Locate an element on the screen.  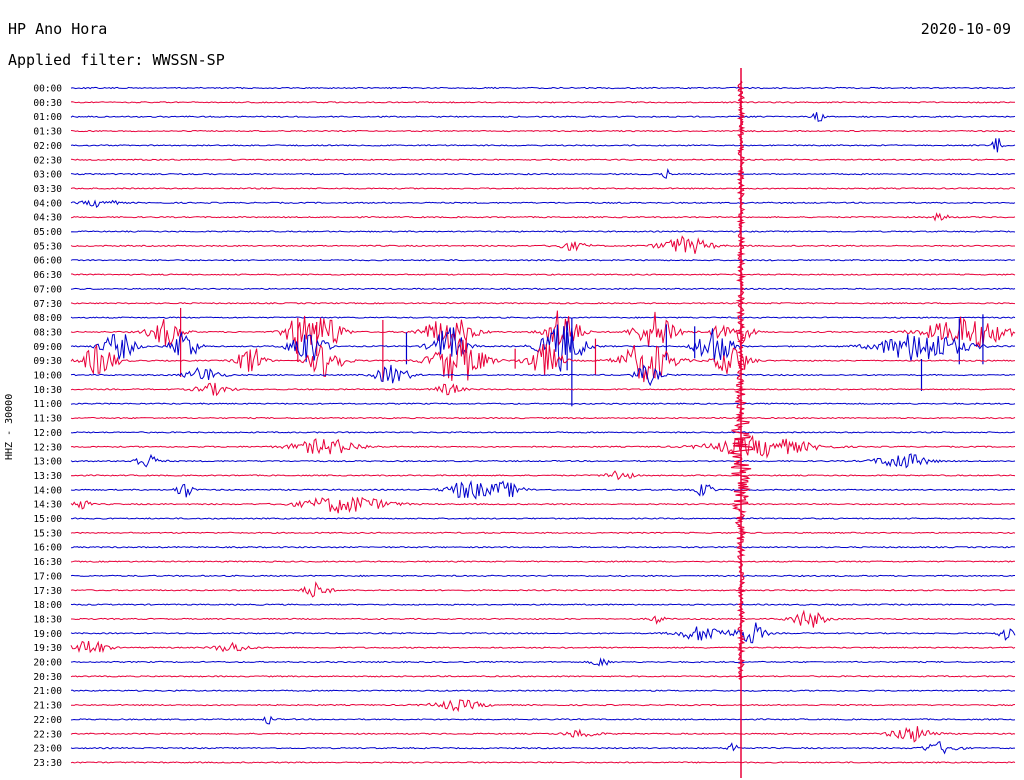
row-time-label: 09:30 is located at coordinates (47, 361).